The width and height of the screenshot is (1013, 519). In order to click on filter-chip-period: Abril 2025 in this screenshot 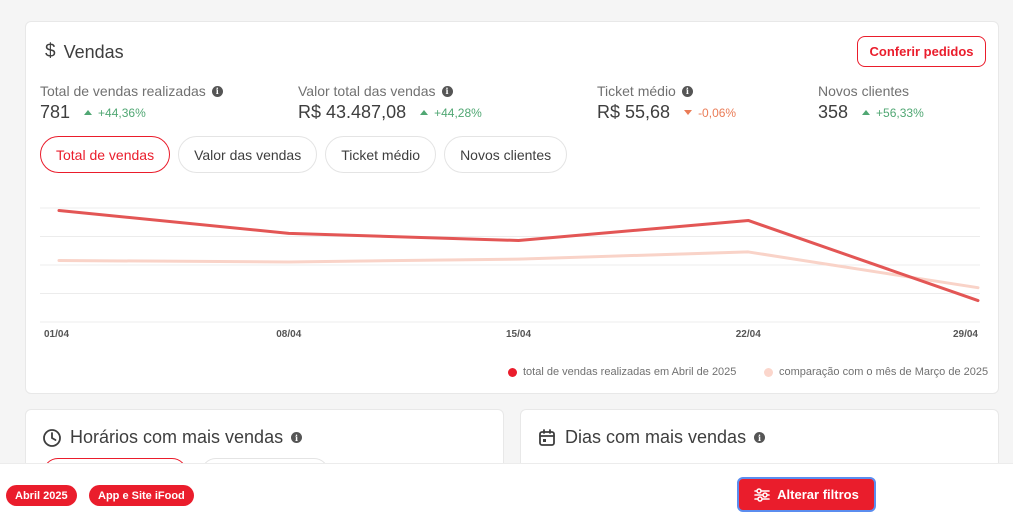, I will do `click(41, 495)`.